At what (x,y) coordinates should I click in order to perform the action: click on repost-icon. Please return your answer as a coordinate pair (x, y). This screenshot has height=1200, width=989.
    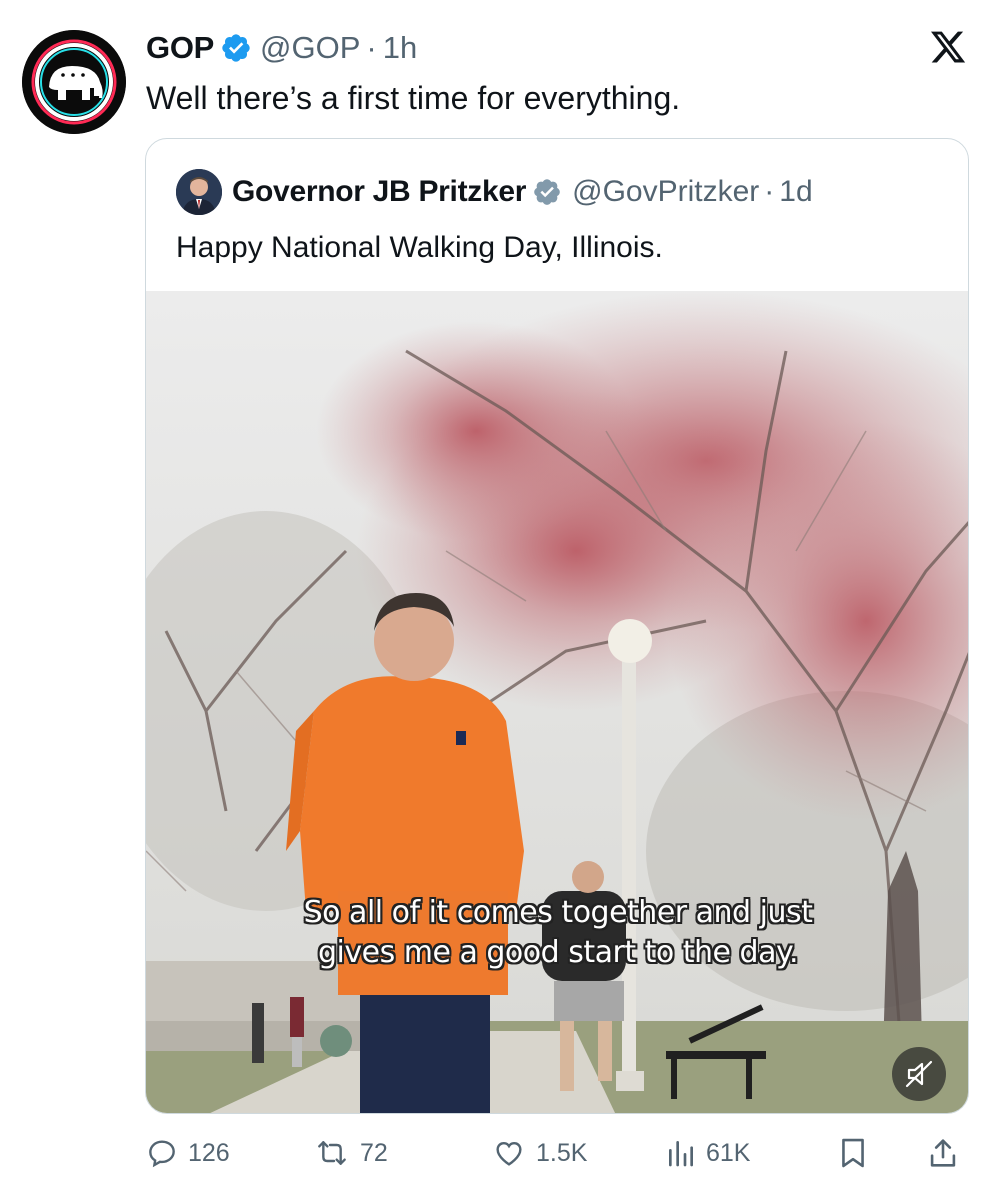
    Looking at the image, I should click on (332, 1153).